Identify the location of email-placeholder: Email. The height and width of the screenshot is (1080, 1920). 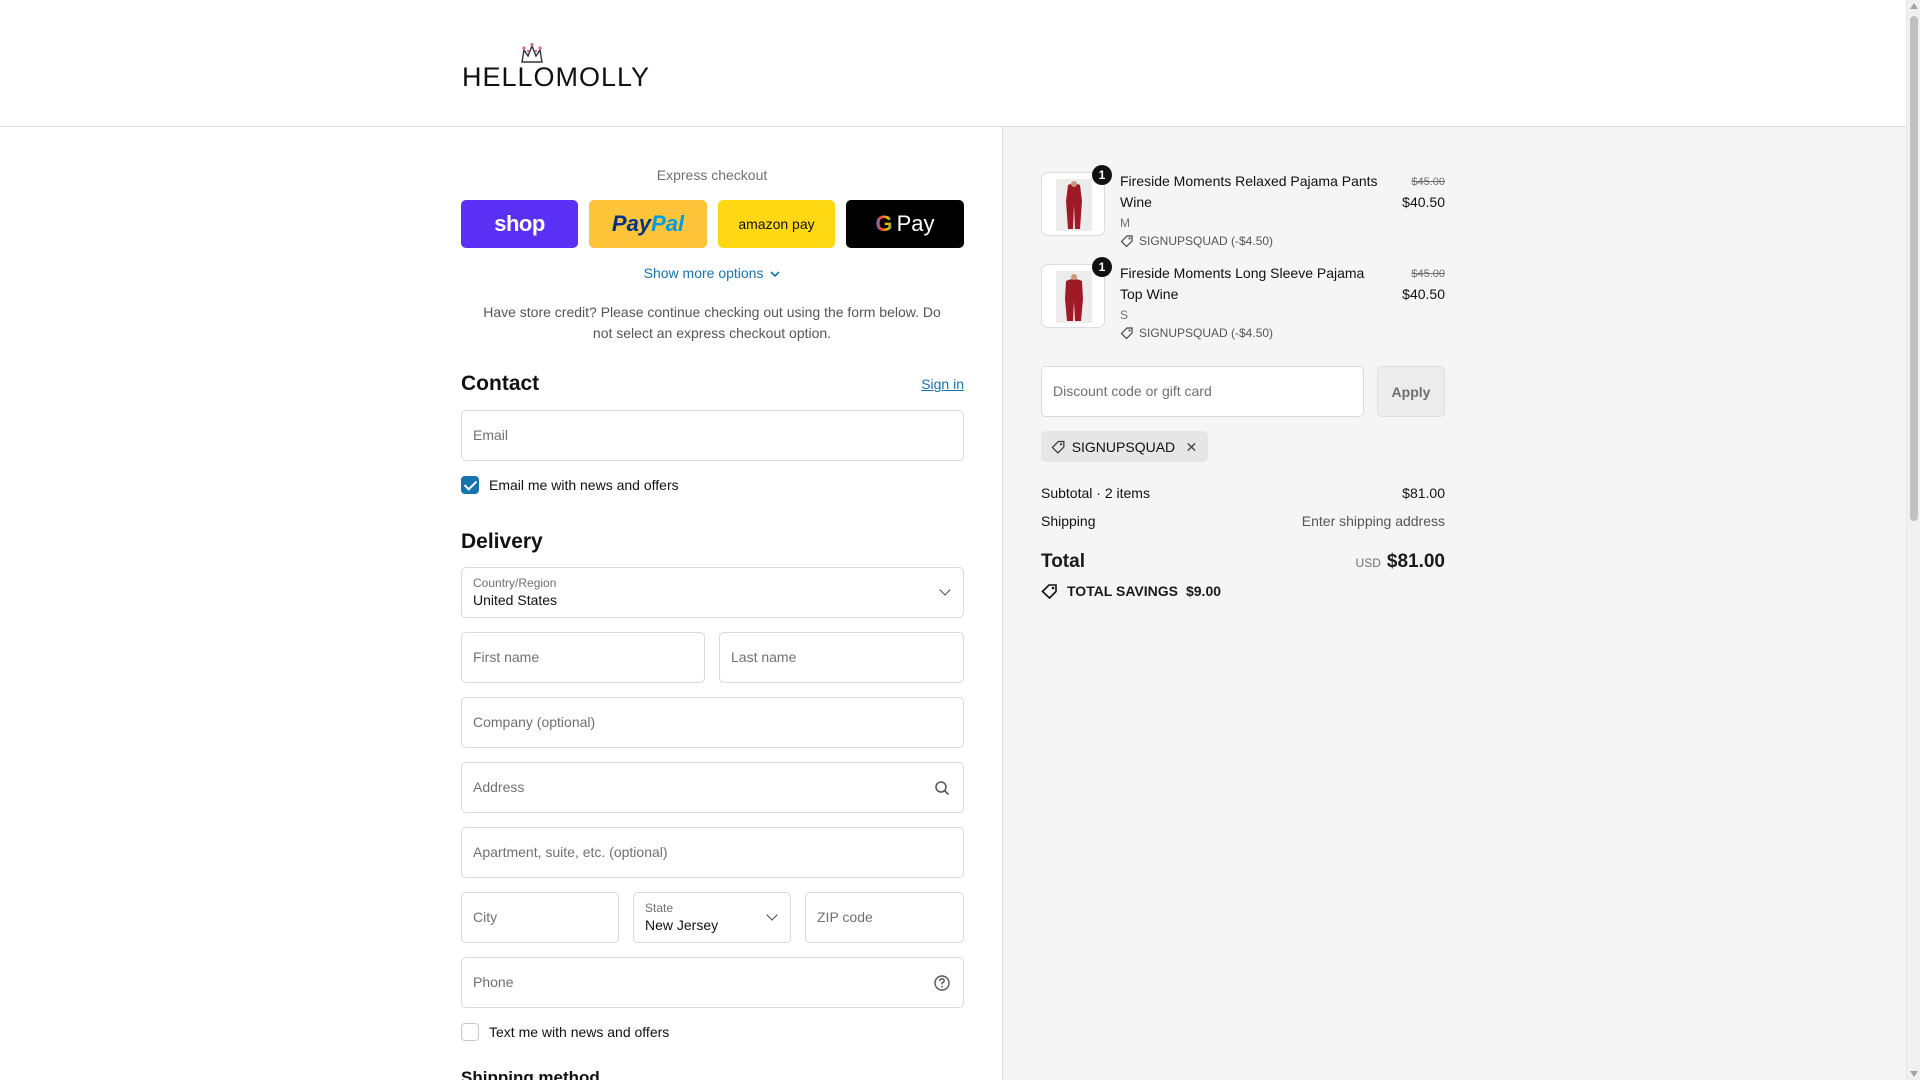
(491, 435).